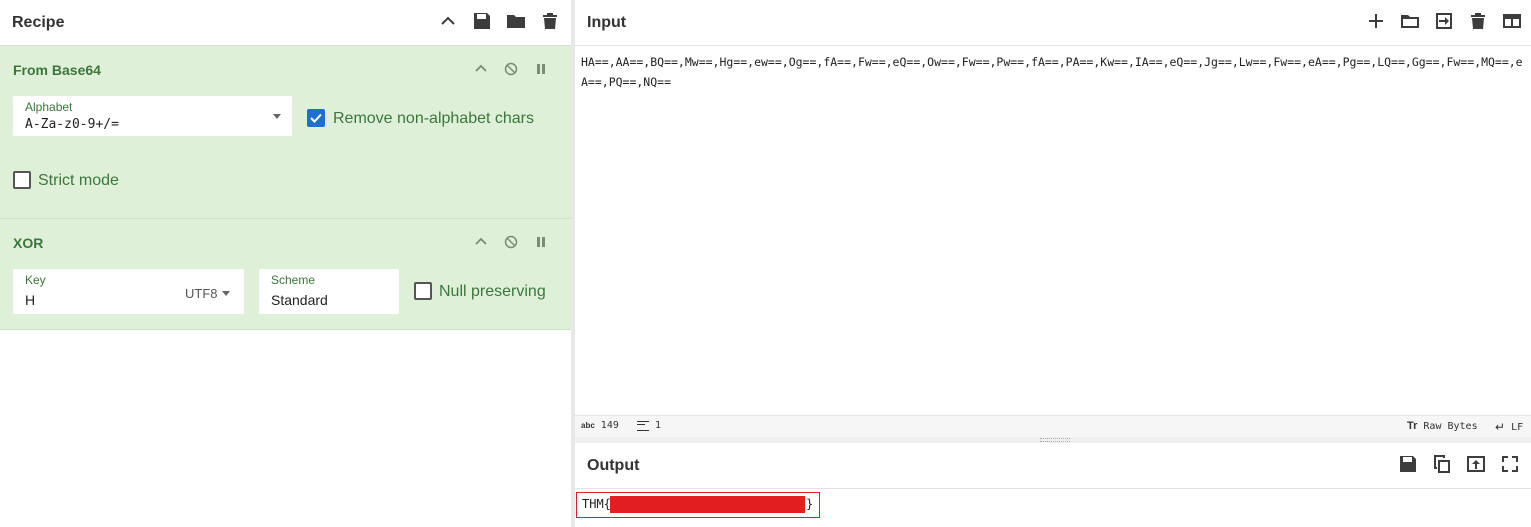 The width and height of the screenshot is (1531, 527). I want to click on scheme-field: Scheme Standard, so click(329, 291).